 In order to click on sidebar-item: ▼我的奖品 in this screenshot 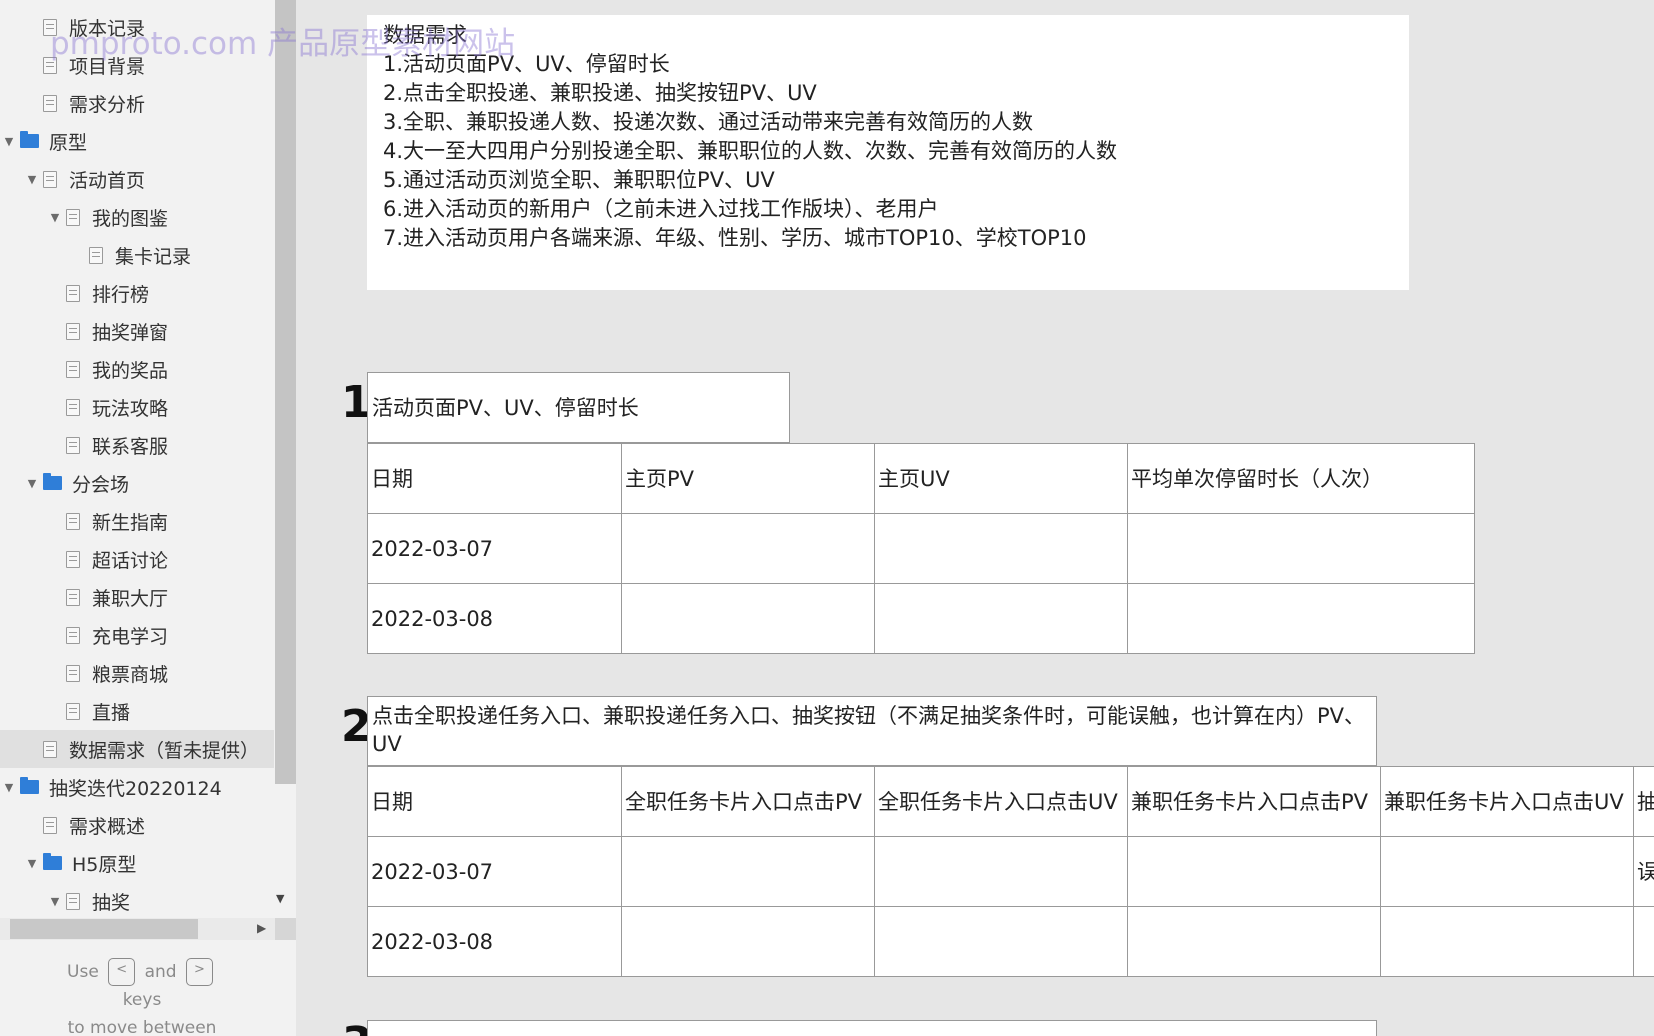, I will do `click(137, 369)`.